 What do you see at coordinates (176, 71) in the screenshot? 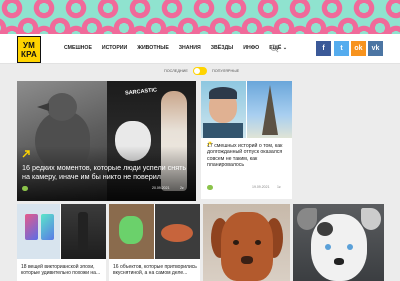
I see `toggle-latest-label: Последние` at bounding box center [176, 71].